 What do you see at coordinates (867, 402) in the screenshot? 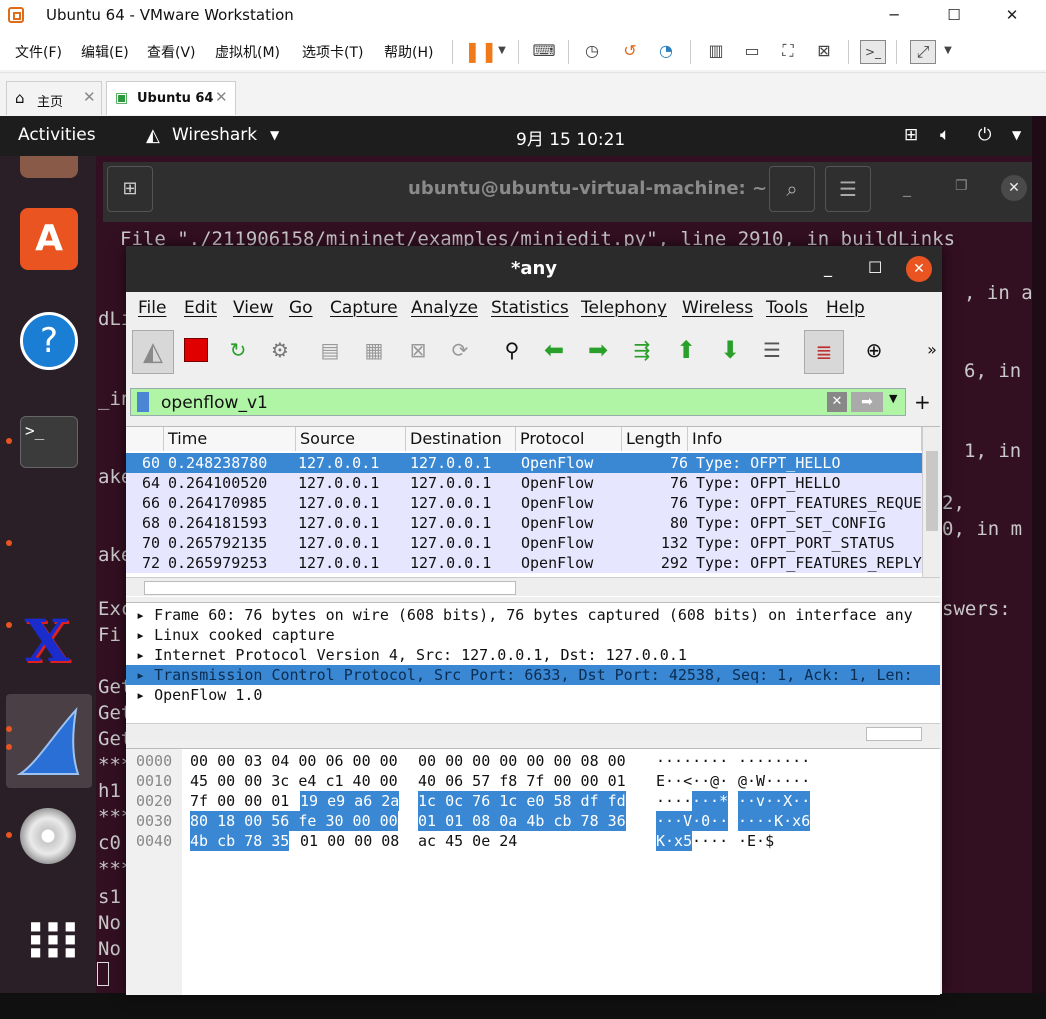
I see `apply-filter-icon: ➡` at bounding box center [867, 402].